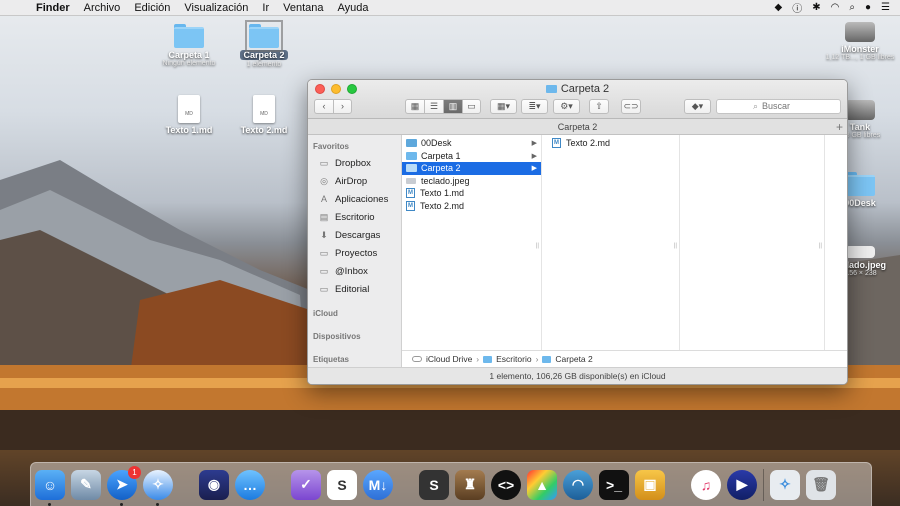 This screenshot has width=900, height=506. I want to click on share-icon: ⇧, so click(599, 106).